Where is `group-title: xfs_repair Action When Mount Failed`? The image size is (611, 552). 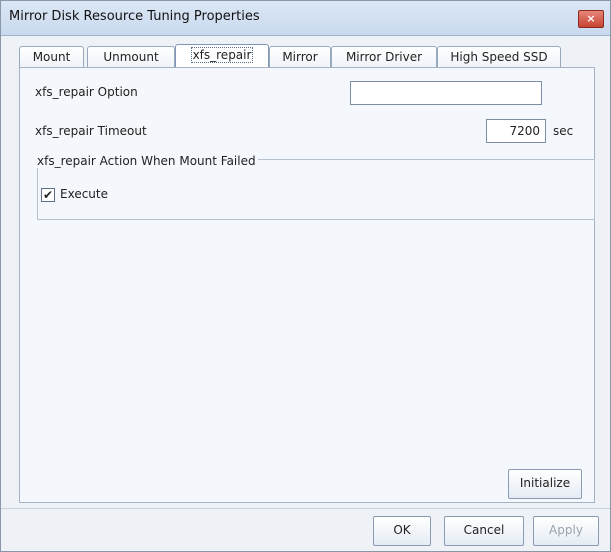
group-title: xfs_repair Action When Mount Failed is located at coordinates (146, 161).